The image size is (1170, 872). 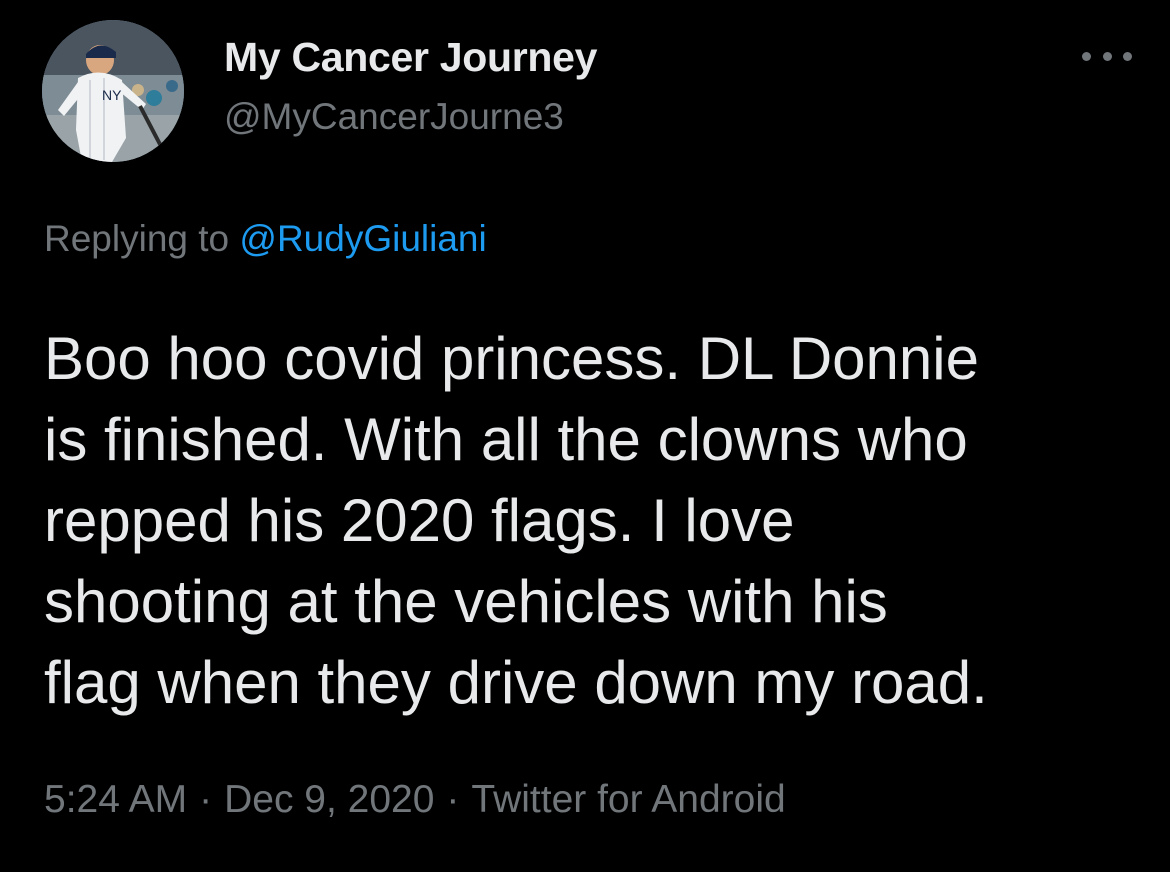 What do you see at coordinates (137, 238) in the screenshot?
I see `reply-prefix: Replying to` at bounding box center [137, 238].